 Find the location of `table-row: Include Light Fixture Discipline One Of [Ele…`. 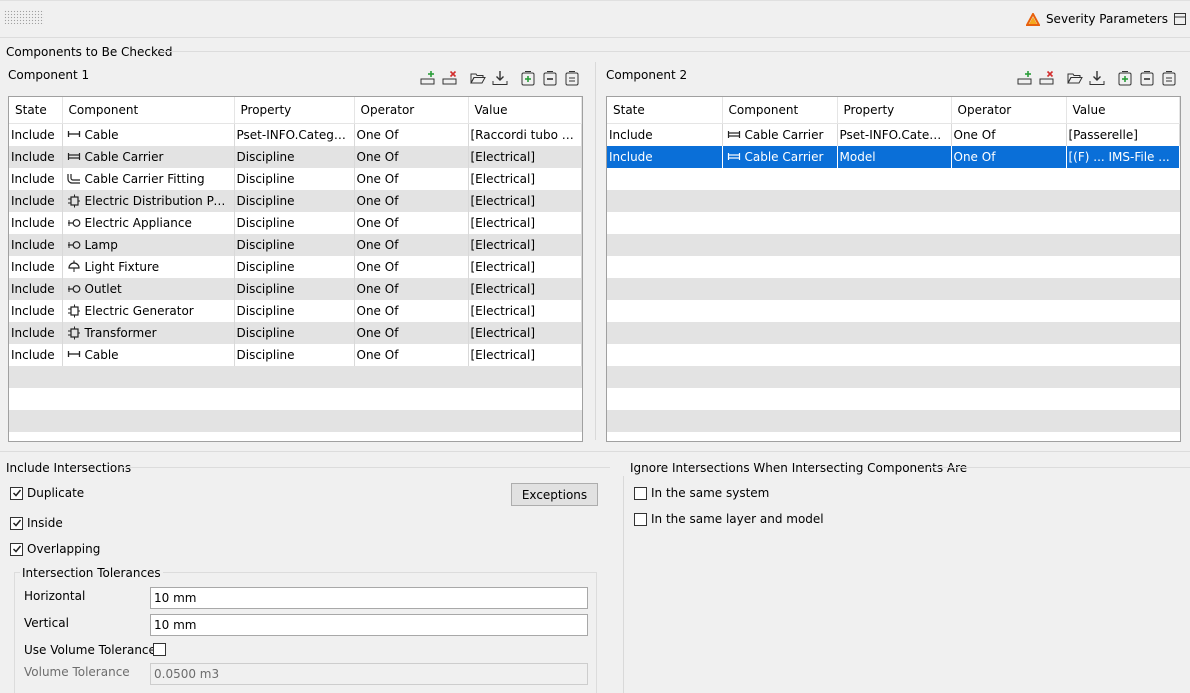

table-row: Include Light Fixture Discipline One Of [Ele… is located at coordinates (295, 267).